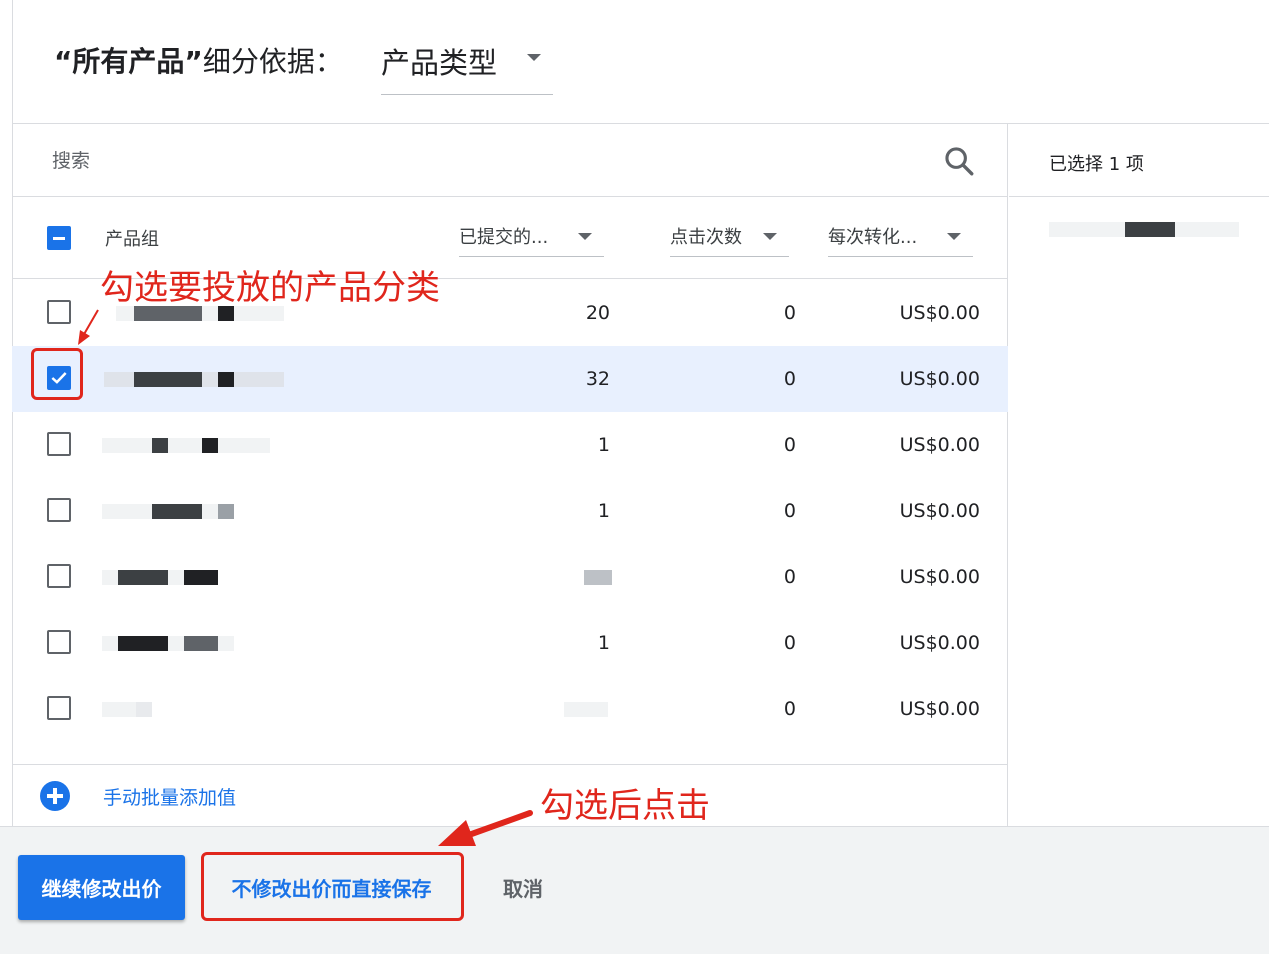  Describe the element at coordinates (1096, 164) in the screenshot. I see `selected-count: 已选择 1 项` at that location.